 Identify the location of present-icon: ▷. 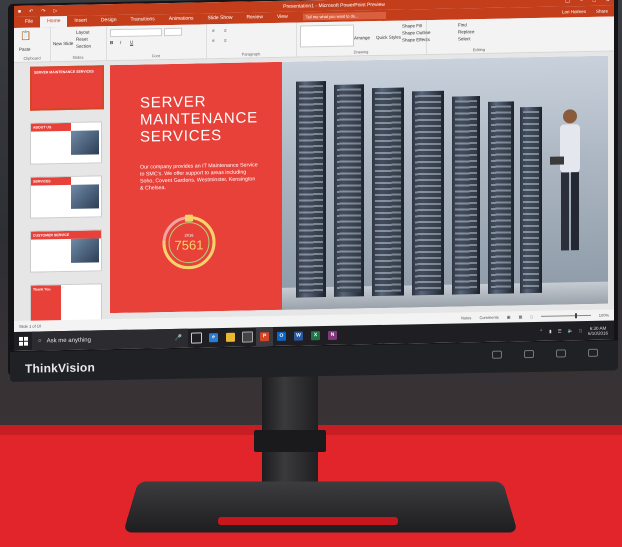
(55, 11).